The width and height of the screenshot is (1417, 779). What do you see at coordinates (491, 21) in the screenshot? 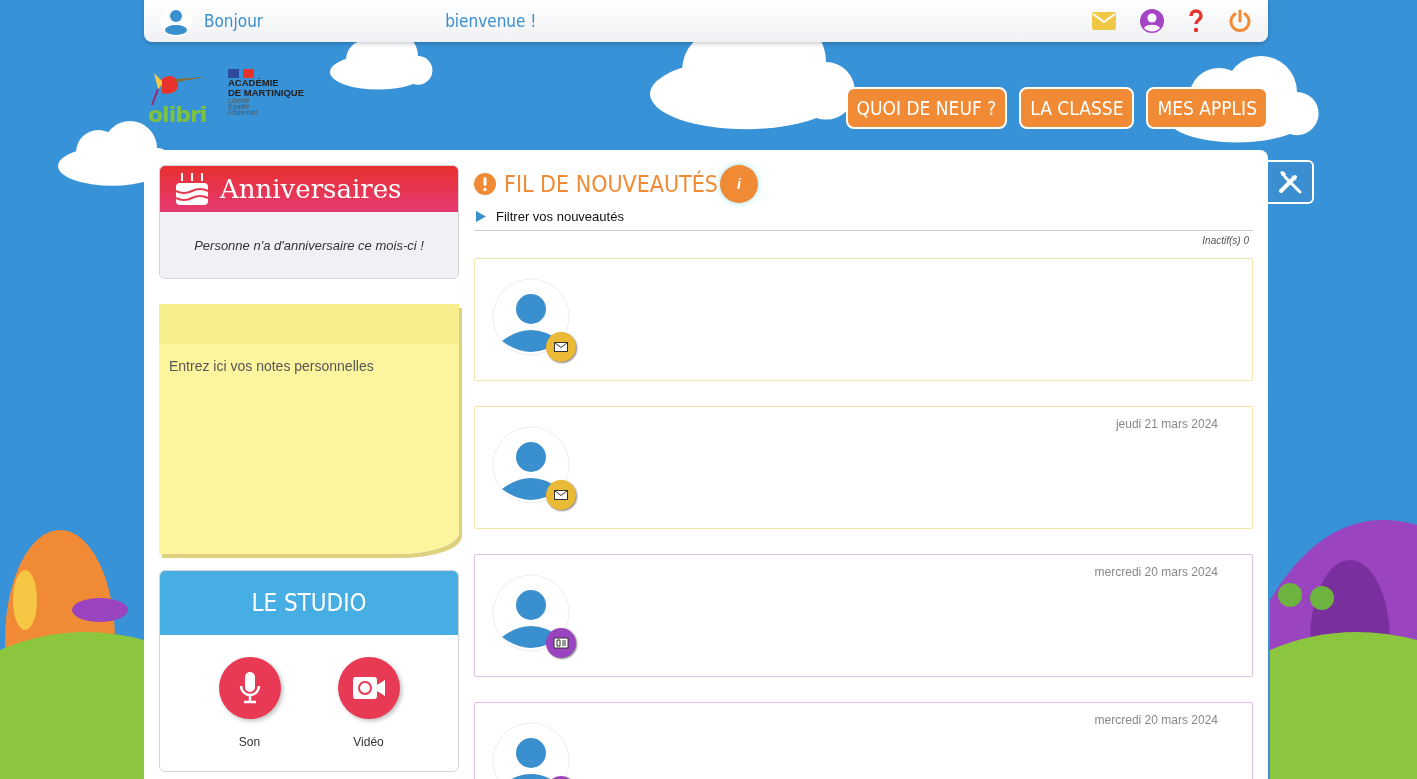
I see `welcome-text: bienvenue !` at bounding box center [491, 21].